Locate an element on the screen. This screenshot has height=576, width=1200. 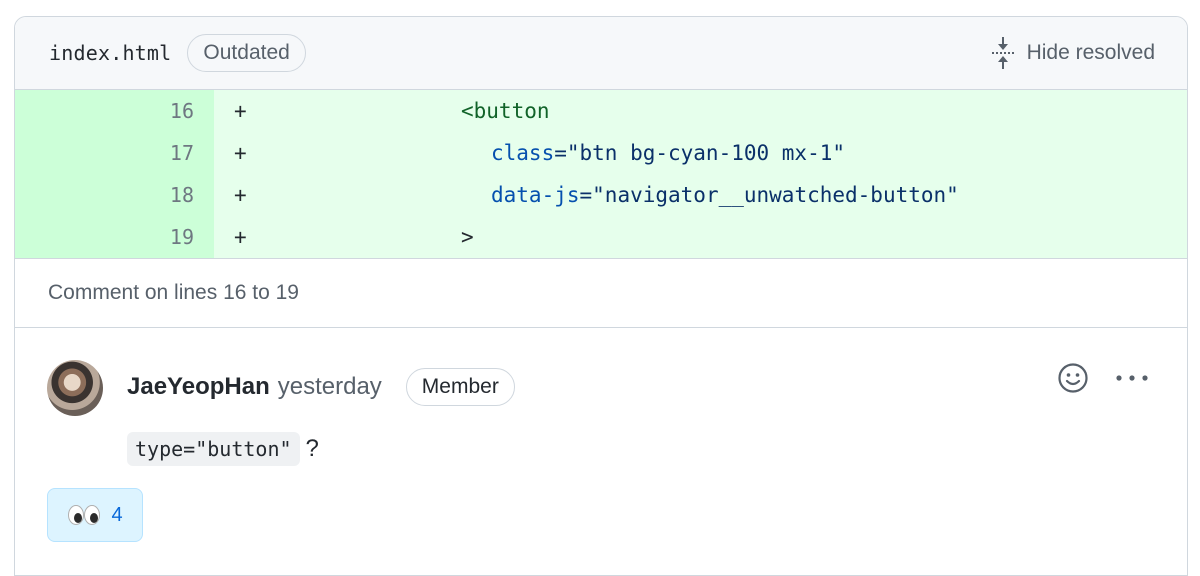
diff-line: 16 + <button is located at coordinates (601, 111).